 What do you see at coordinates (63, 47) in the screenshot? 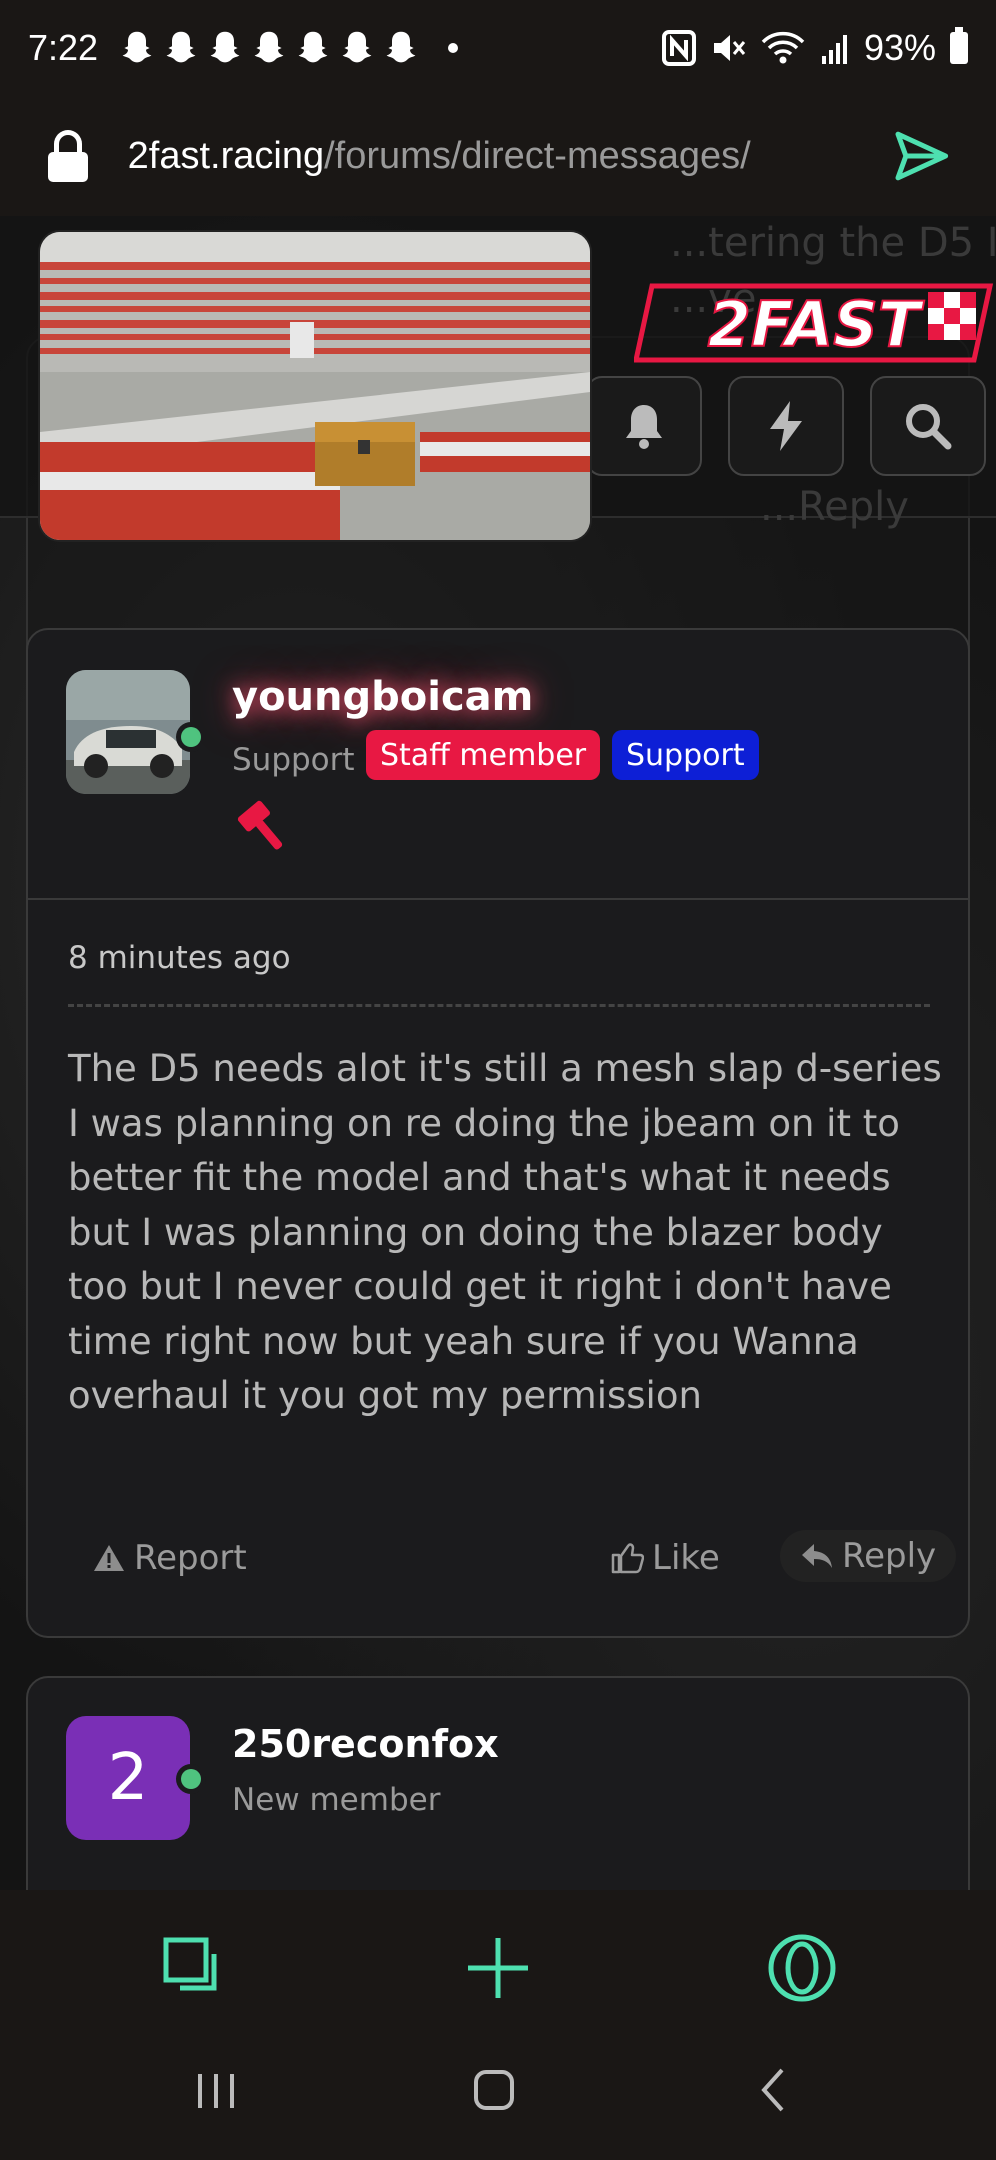
I see `status-time: 7:22` at bounding box center [63, 47].